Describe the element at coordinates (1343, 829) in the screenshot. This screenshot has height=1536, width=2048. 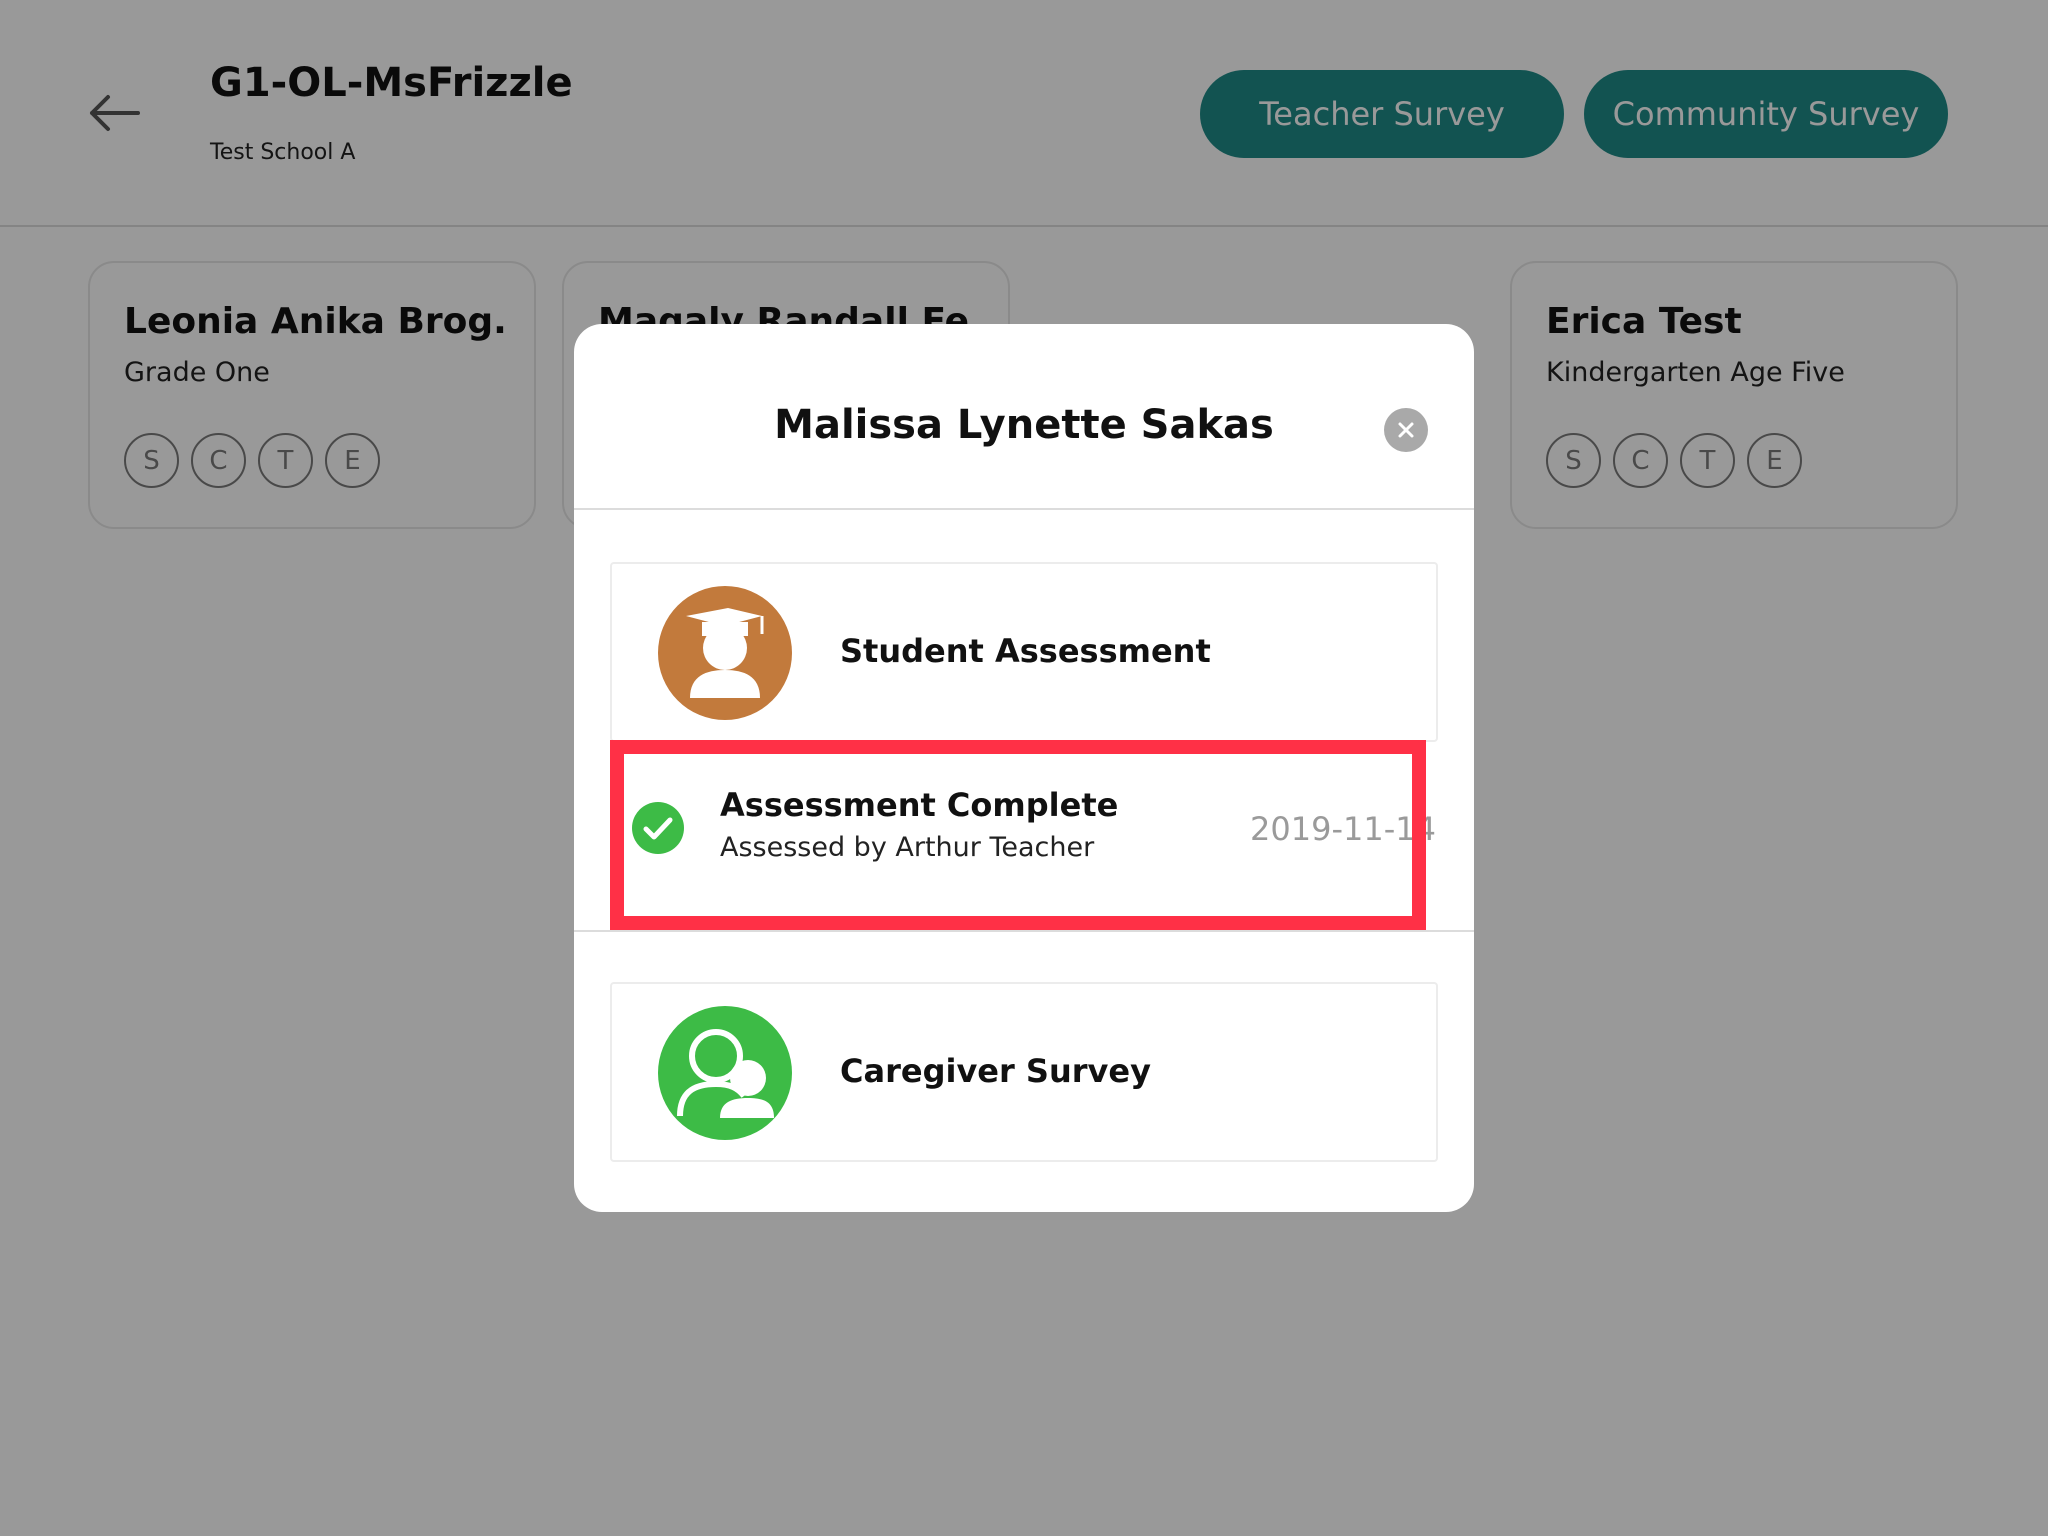
I see `result-date: 2019-11-14` at that location.